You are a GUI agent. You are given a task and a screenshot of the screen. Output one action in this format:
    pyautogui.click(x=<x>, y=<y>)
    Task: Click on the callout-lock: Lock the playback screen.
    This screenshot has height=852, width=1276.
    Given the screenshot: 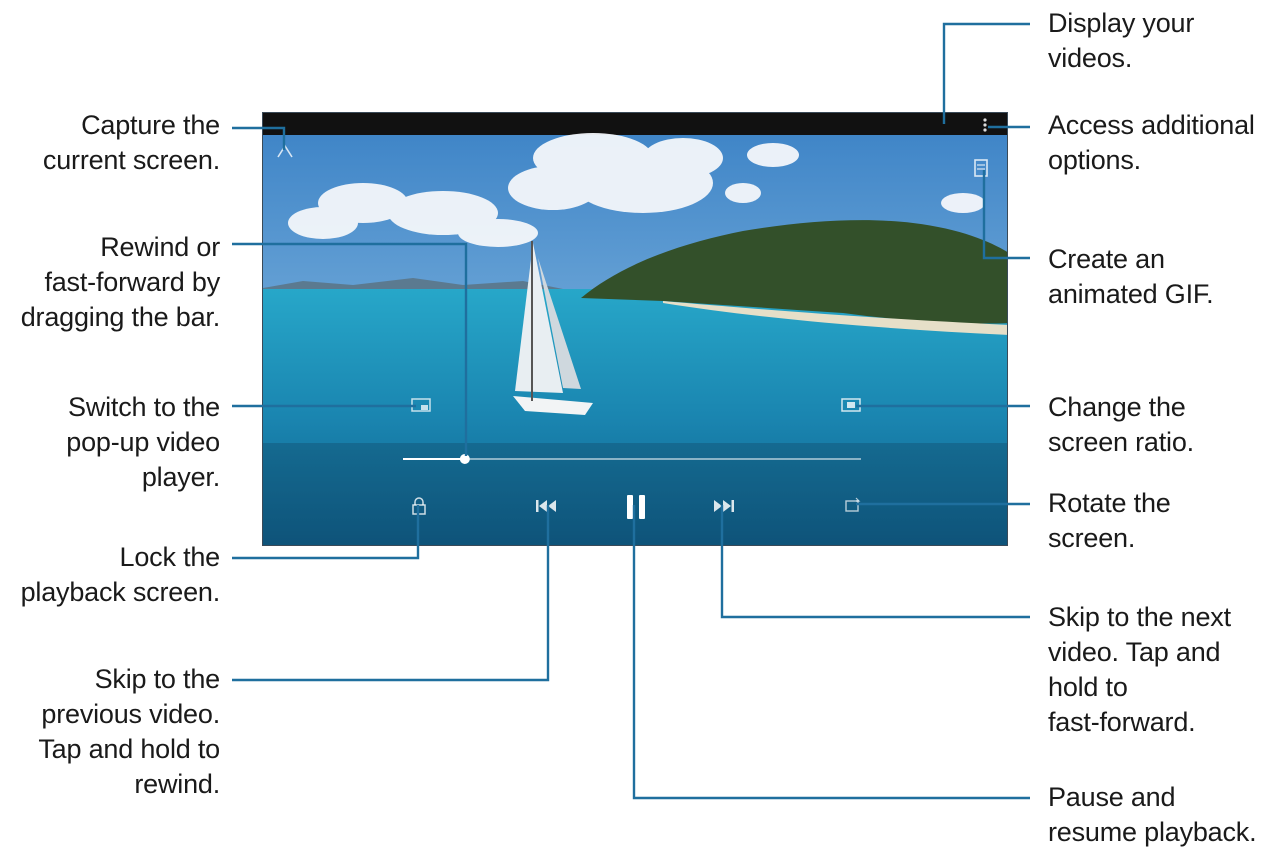 What is the action you would take?
    pyautogui.click(x=120, y=574)
    